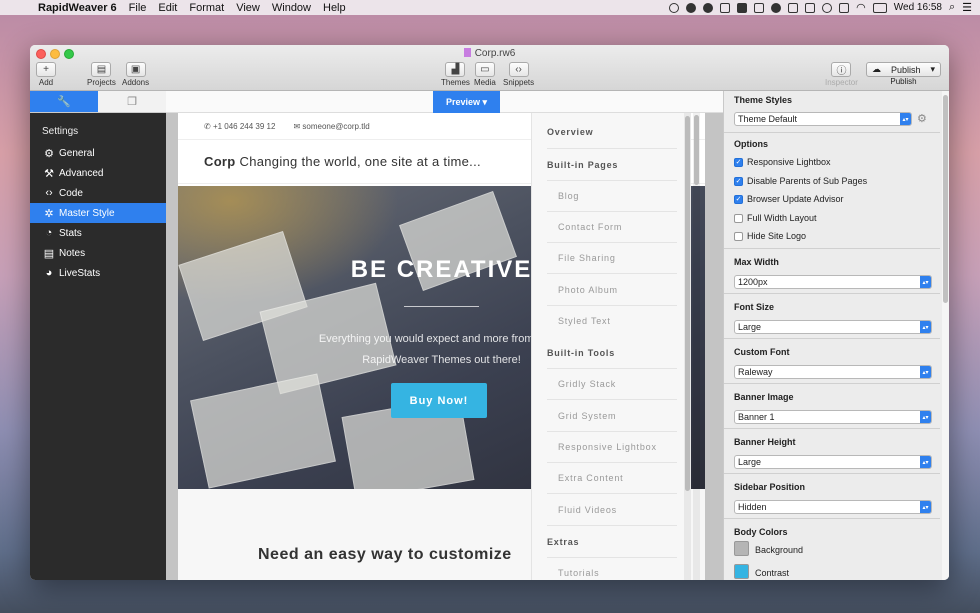 The image size is (980, 613). I want to click on sidebar-item-stats: ◔ Stats, so click(98, 233).